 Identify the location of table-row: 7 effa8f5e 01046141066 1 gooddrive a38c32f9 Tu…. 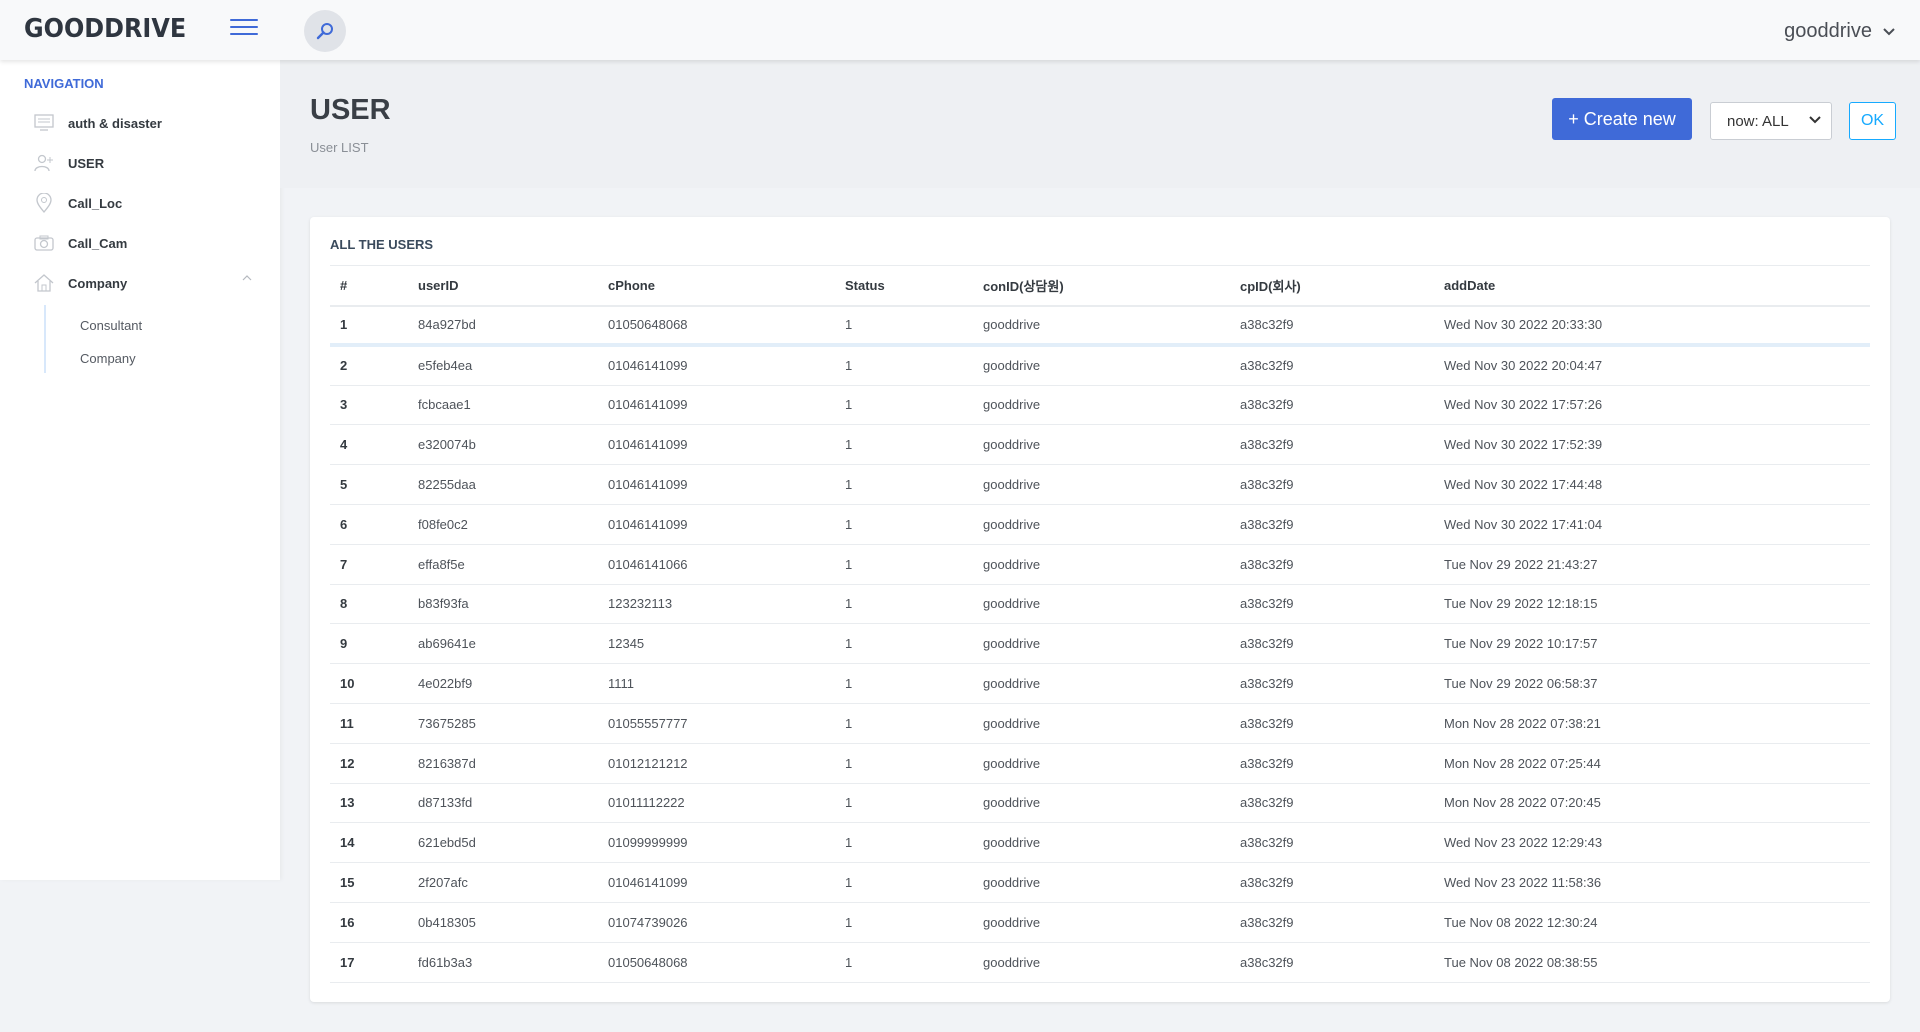
(1100, 564).